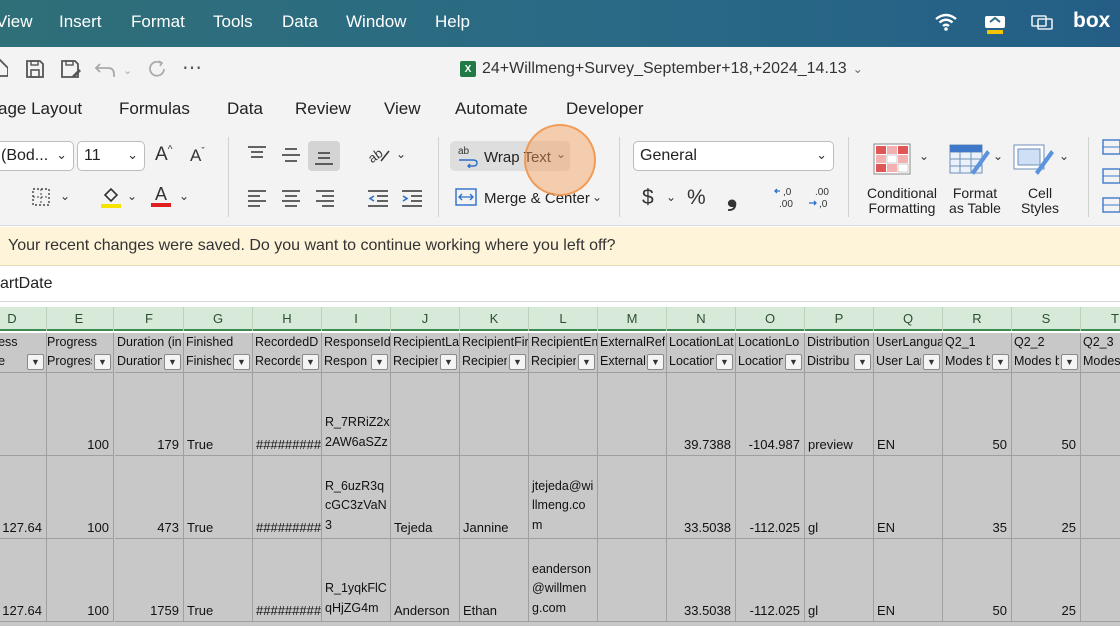  I want to click on home-icon, so click(4, 71).